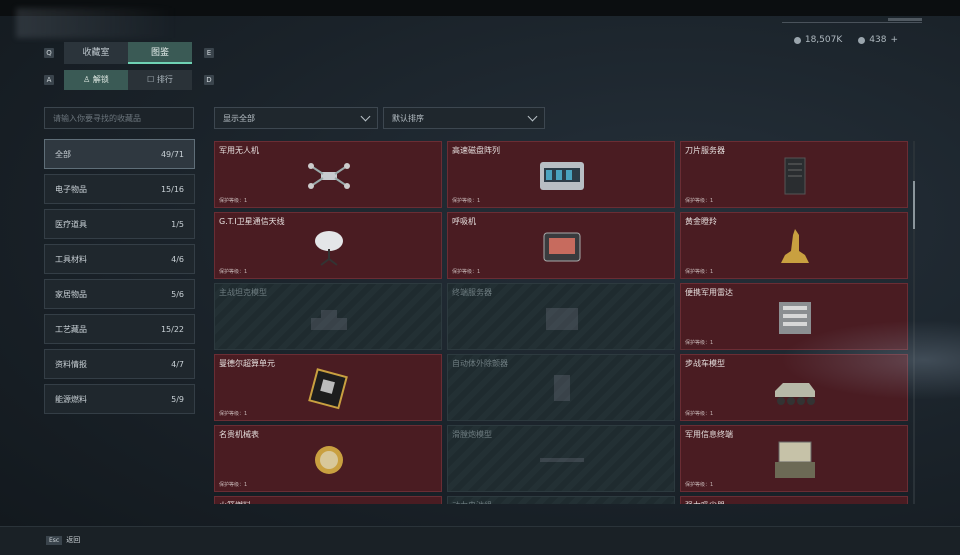  What do you see at coordinates (797, 40) in the screenshot?
I see `coin-icon` at bounding box center [797, 40].